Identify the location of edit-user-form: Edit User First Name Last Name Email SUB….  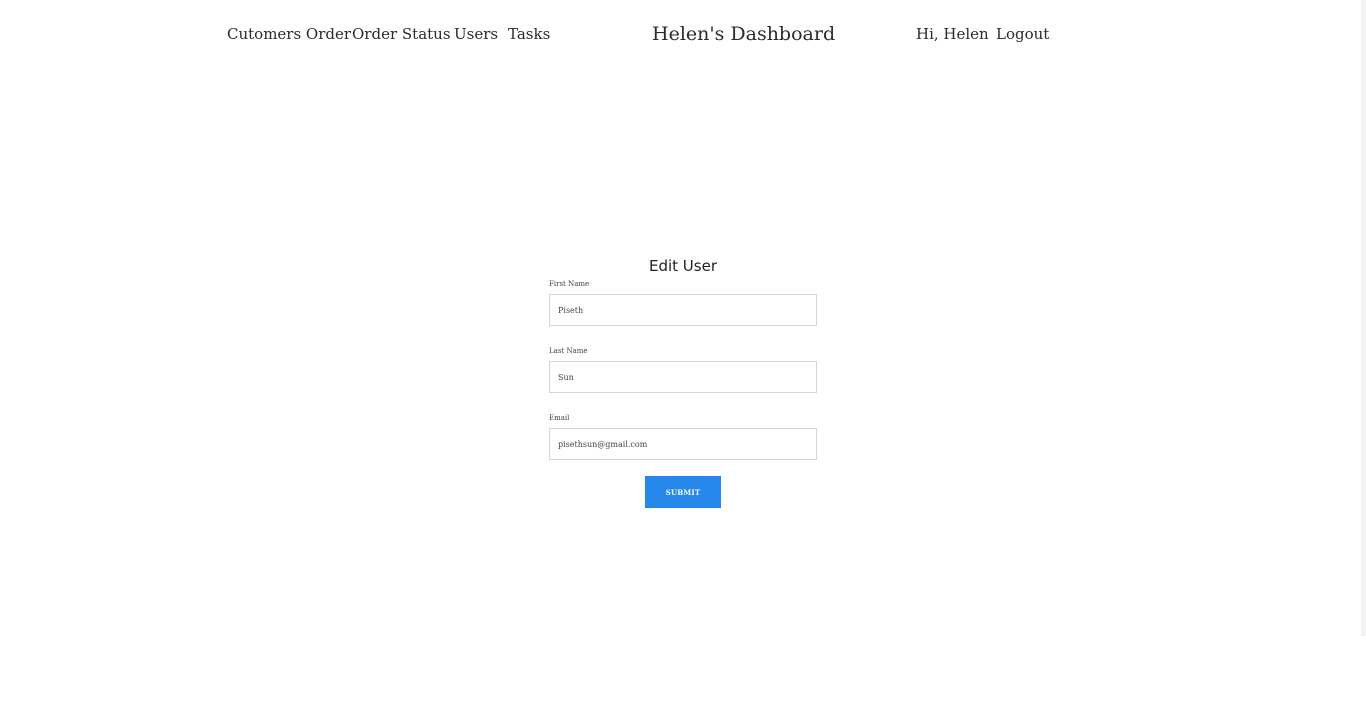
(683, 380).